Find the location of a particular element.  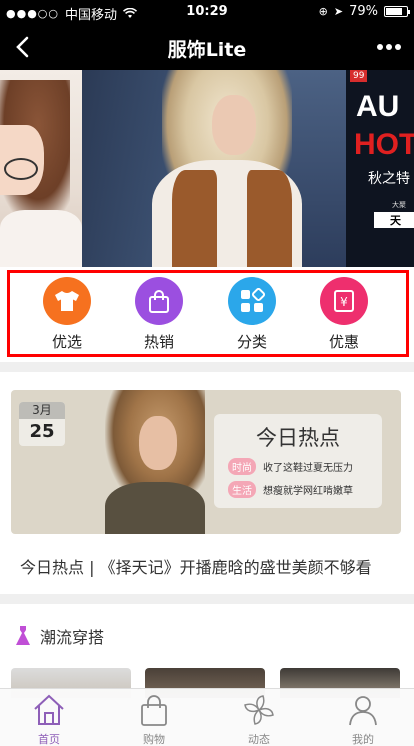

menu-item-rexiao: 热销 is located at coordinates (159, 314).